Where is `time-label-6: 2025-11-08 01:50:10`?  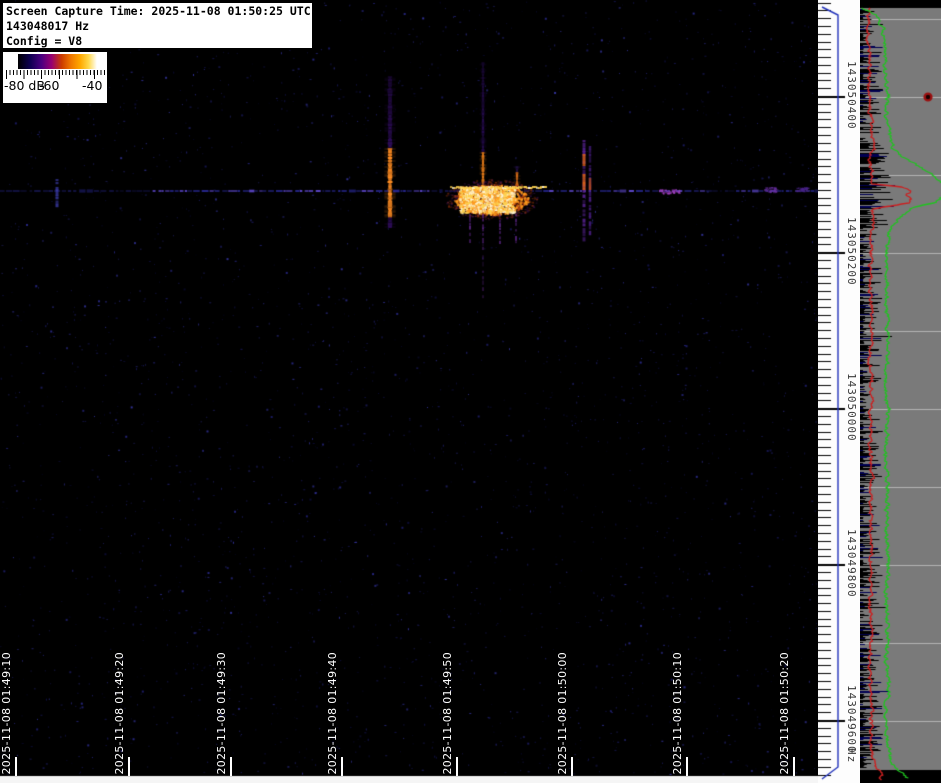
time-label-6: 2025-11-08 01:50:10 is located at coordinates (677, 713).